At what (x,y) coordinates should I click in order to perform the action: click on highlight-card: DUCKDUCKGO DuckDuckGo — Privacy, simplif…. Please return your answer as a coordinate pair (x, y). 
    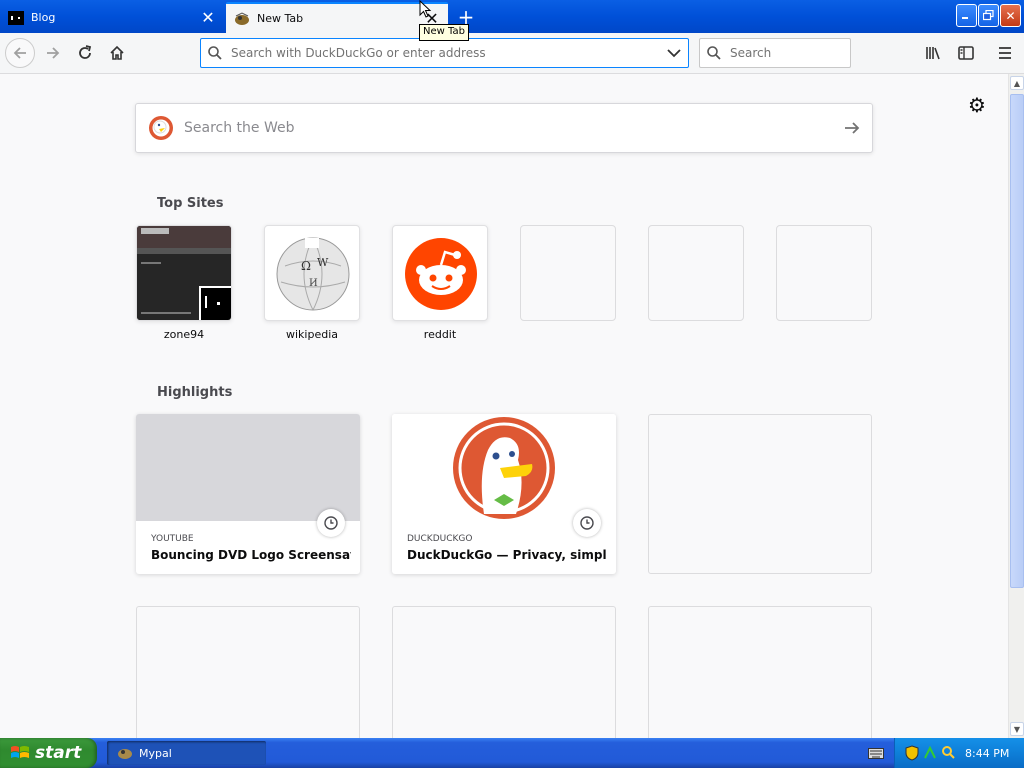
    Looking at the image, I should click on (504, 494).